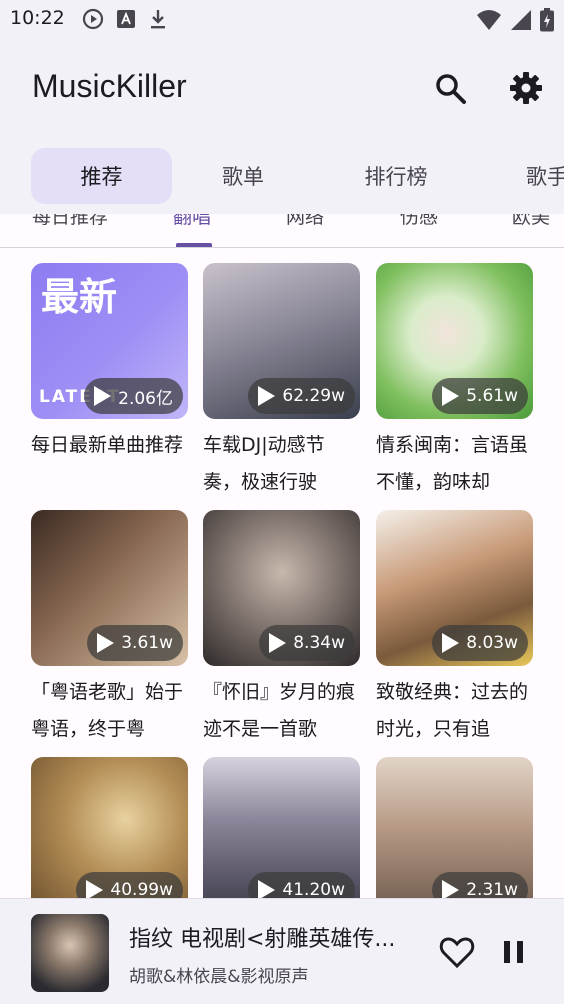  I want to click on playlist-cover: 41.20w, so click(281, 827).